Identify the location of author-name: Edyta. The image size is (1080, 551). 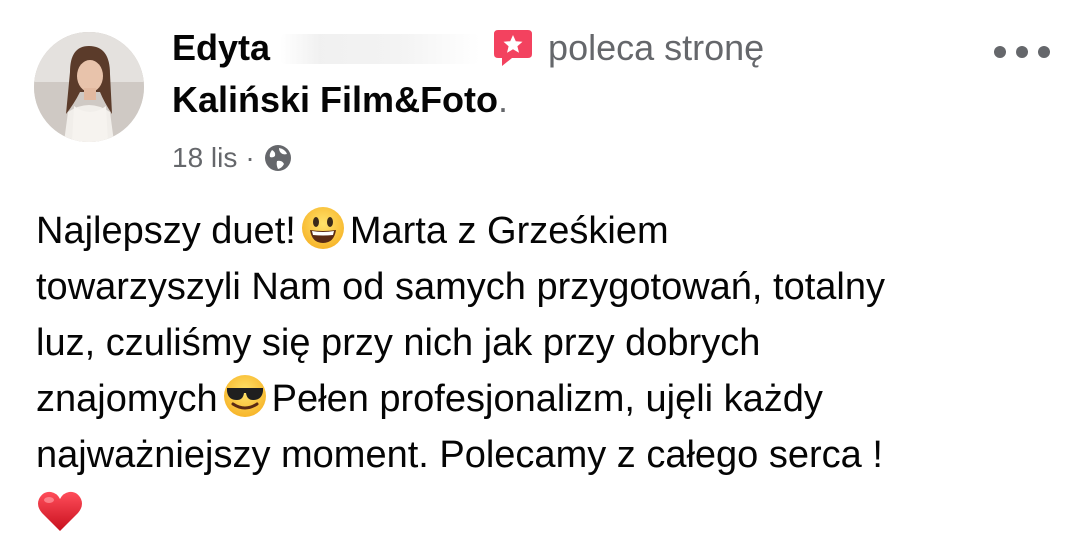
(221, 47).